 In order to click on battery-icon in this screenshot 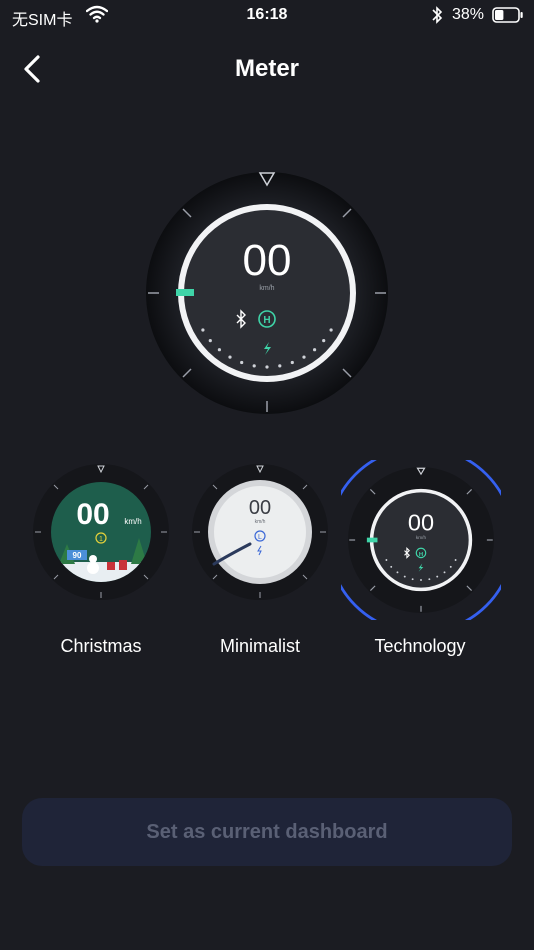, I will do `click(507, 15)`.